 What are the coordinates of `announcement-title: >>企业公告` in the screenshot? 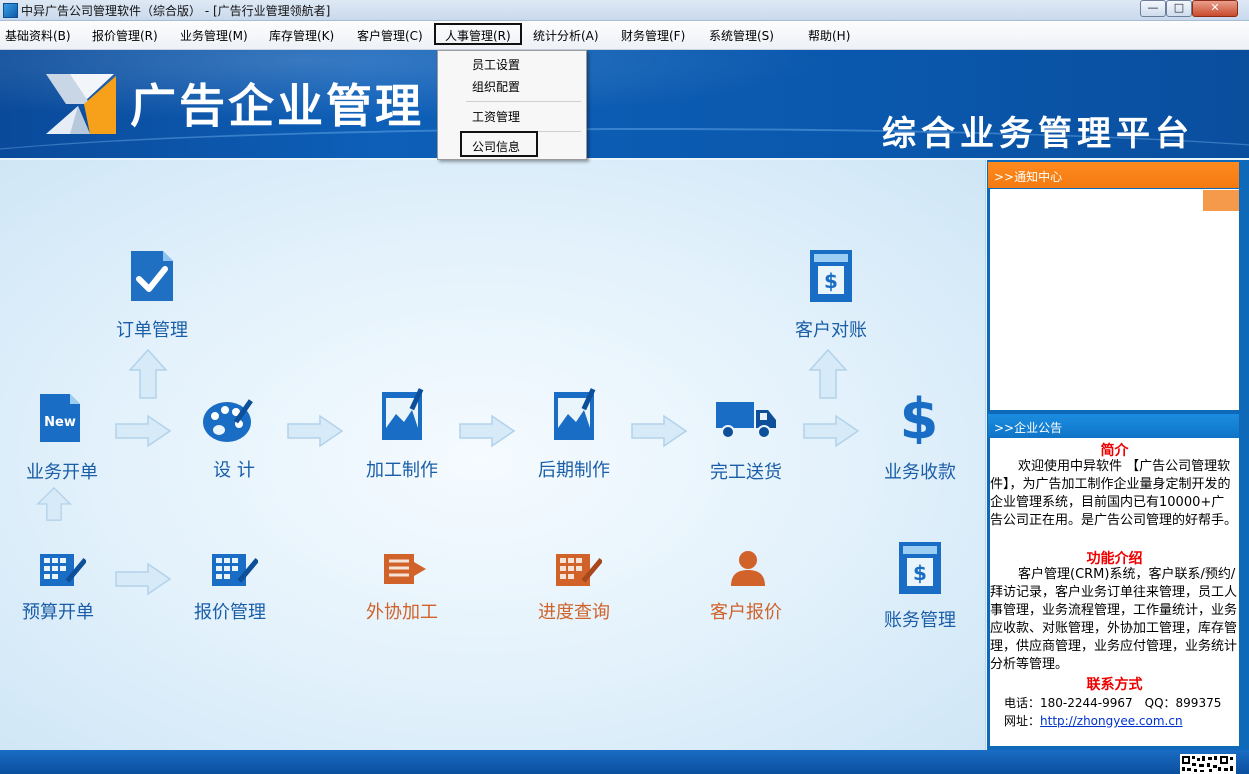 It's located at (1028, 428).